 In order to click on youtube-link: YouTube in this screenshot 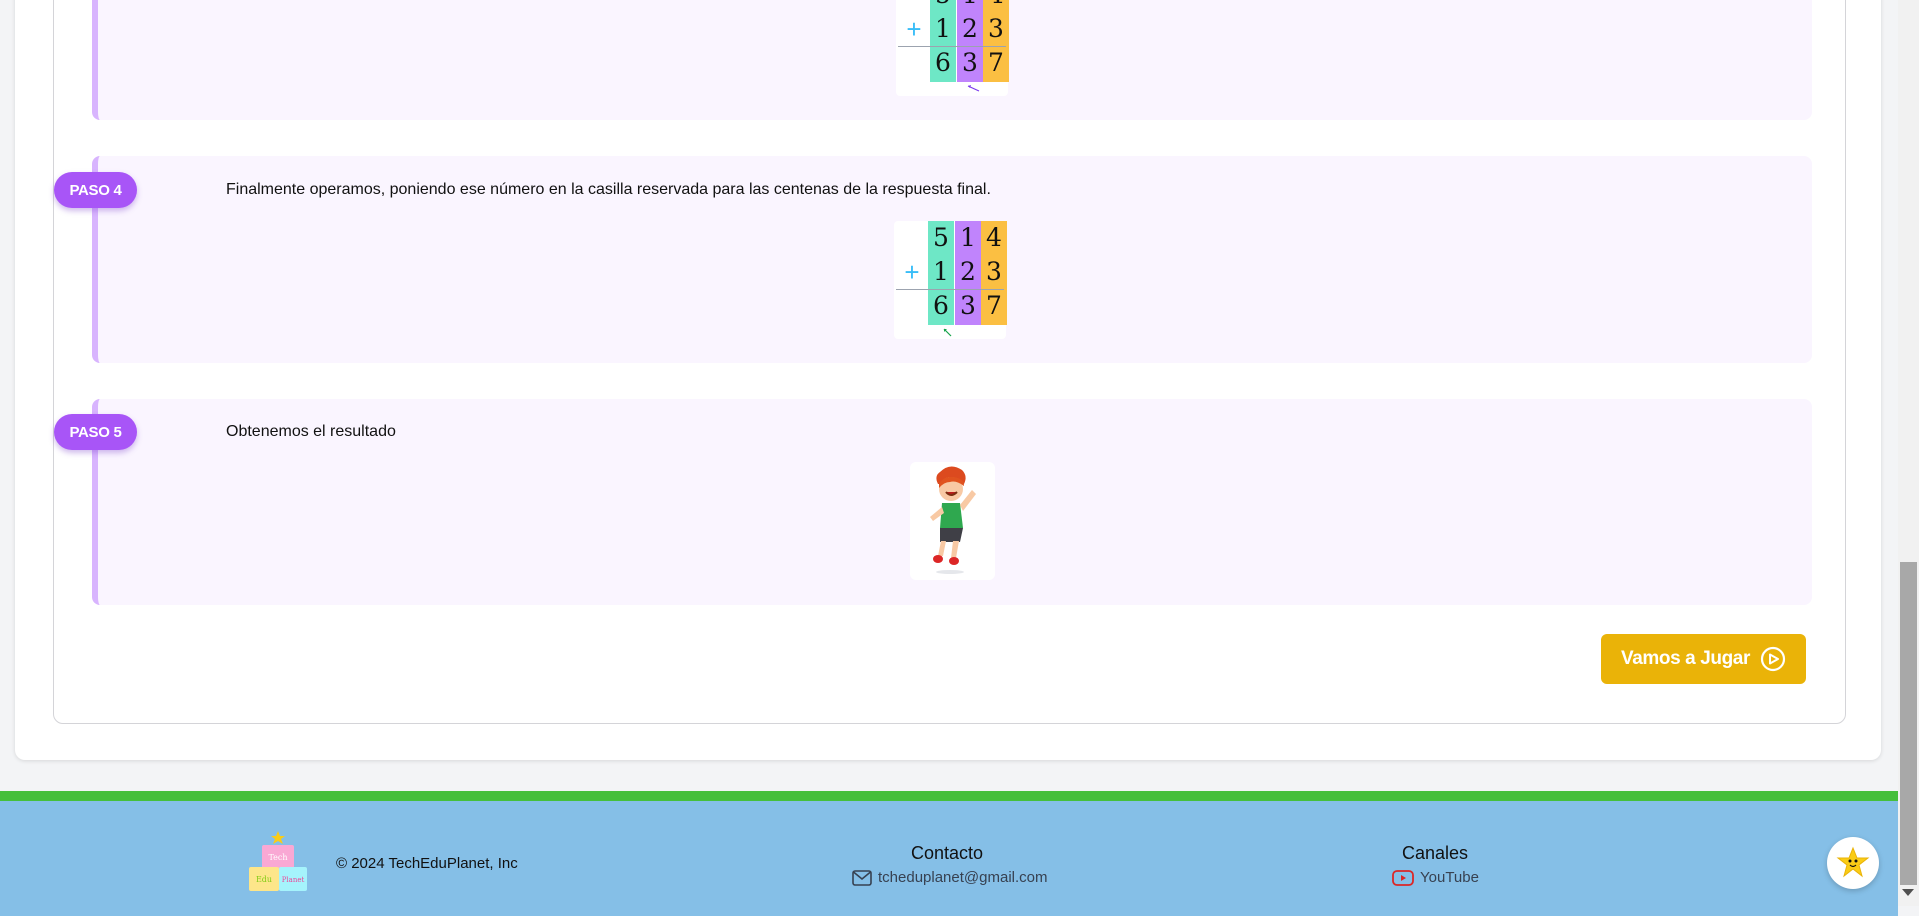, I will do `click(1435, 877)`.